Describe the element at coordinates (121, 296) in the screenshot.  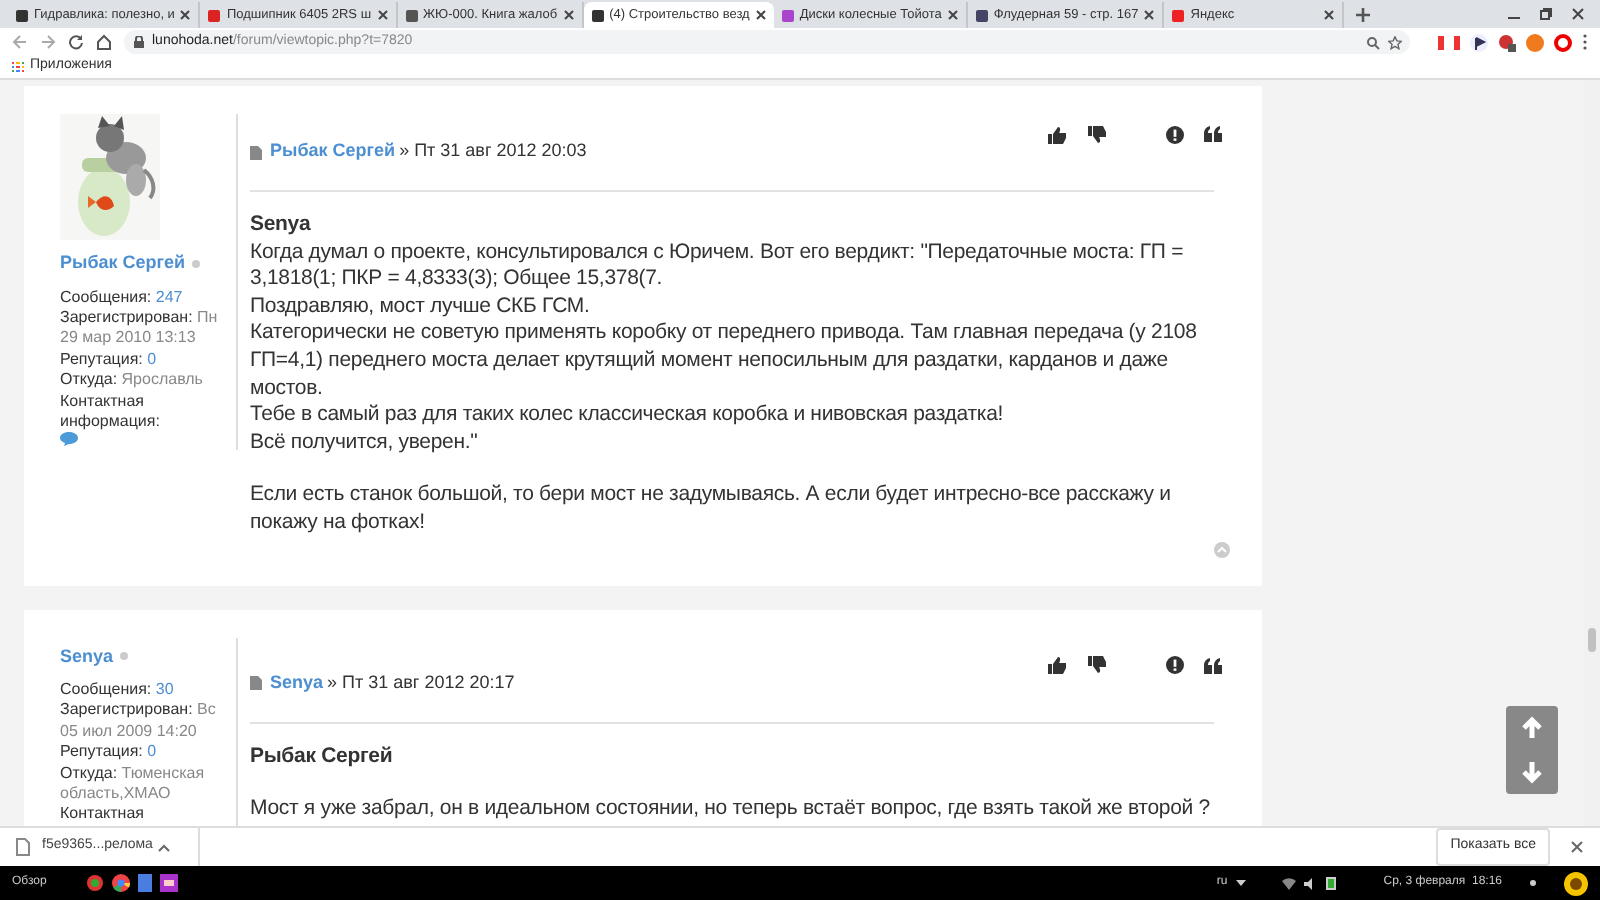
I see `profile-field: Сообщения: 247` at that location.